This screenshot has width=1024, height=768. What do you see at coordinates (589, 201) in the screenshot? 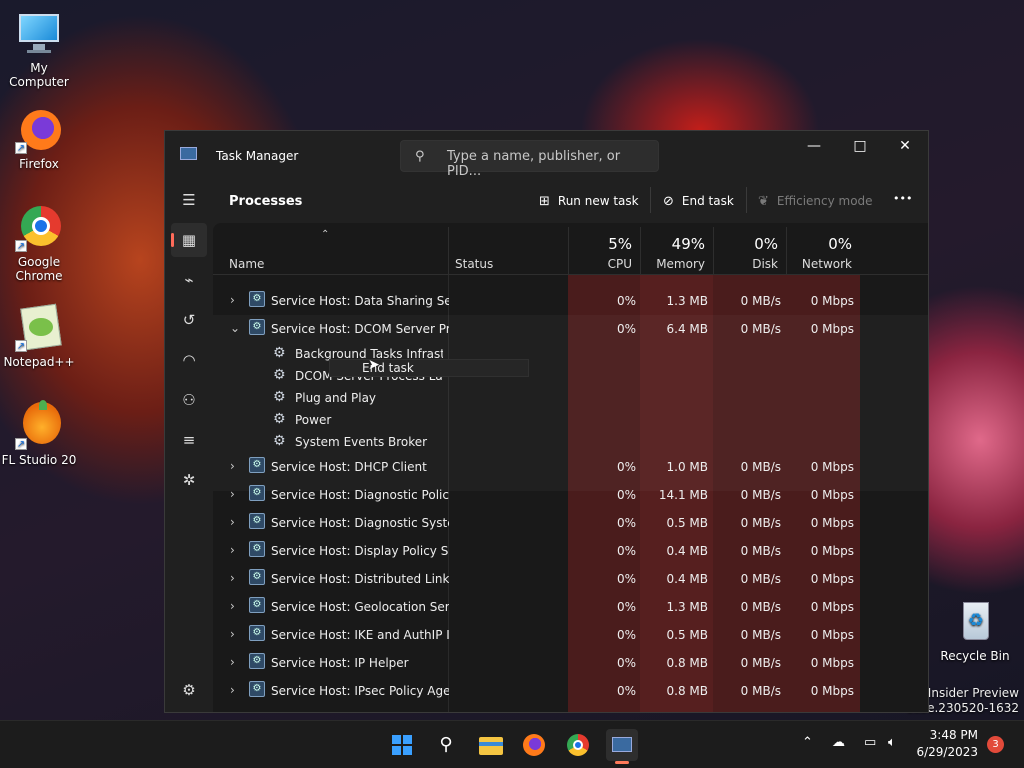
I see `run-new-task-button: ⊞ Run new task` at bounding box center [589, 201].